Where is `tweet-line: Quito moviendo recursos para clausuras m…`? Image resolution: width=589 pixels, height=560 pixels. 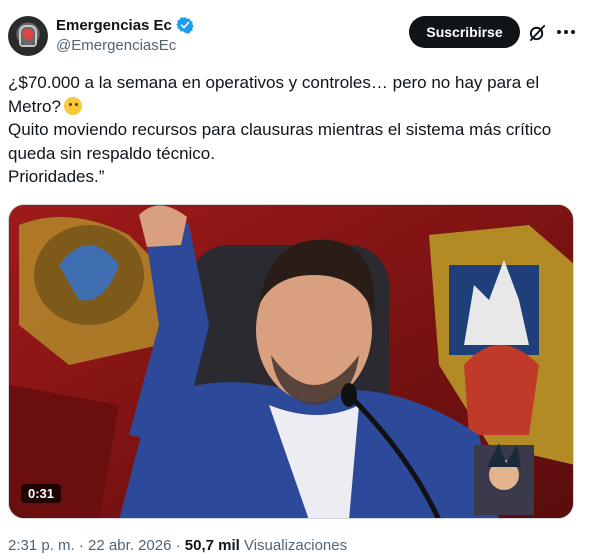 tweet-line: Quito moviendo recursos para clausuras m… is located at coordinates (280, 129).